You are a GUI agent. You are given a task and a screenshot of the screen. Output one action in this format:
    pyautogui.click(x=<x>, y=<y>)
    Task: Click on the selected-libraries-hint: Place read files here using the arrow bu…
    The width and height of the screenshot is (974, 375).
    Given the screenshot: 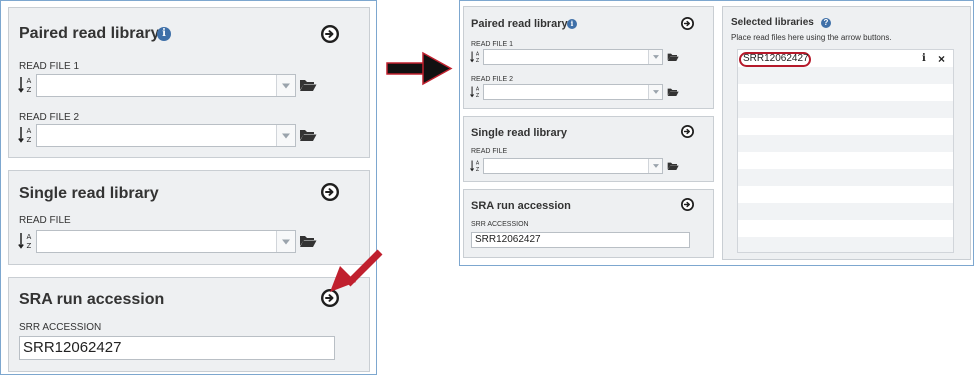 What is the action you would take?
    pyautogui.click(x=811, y=37)
    